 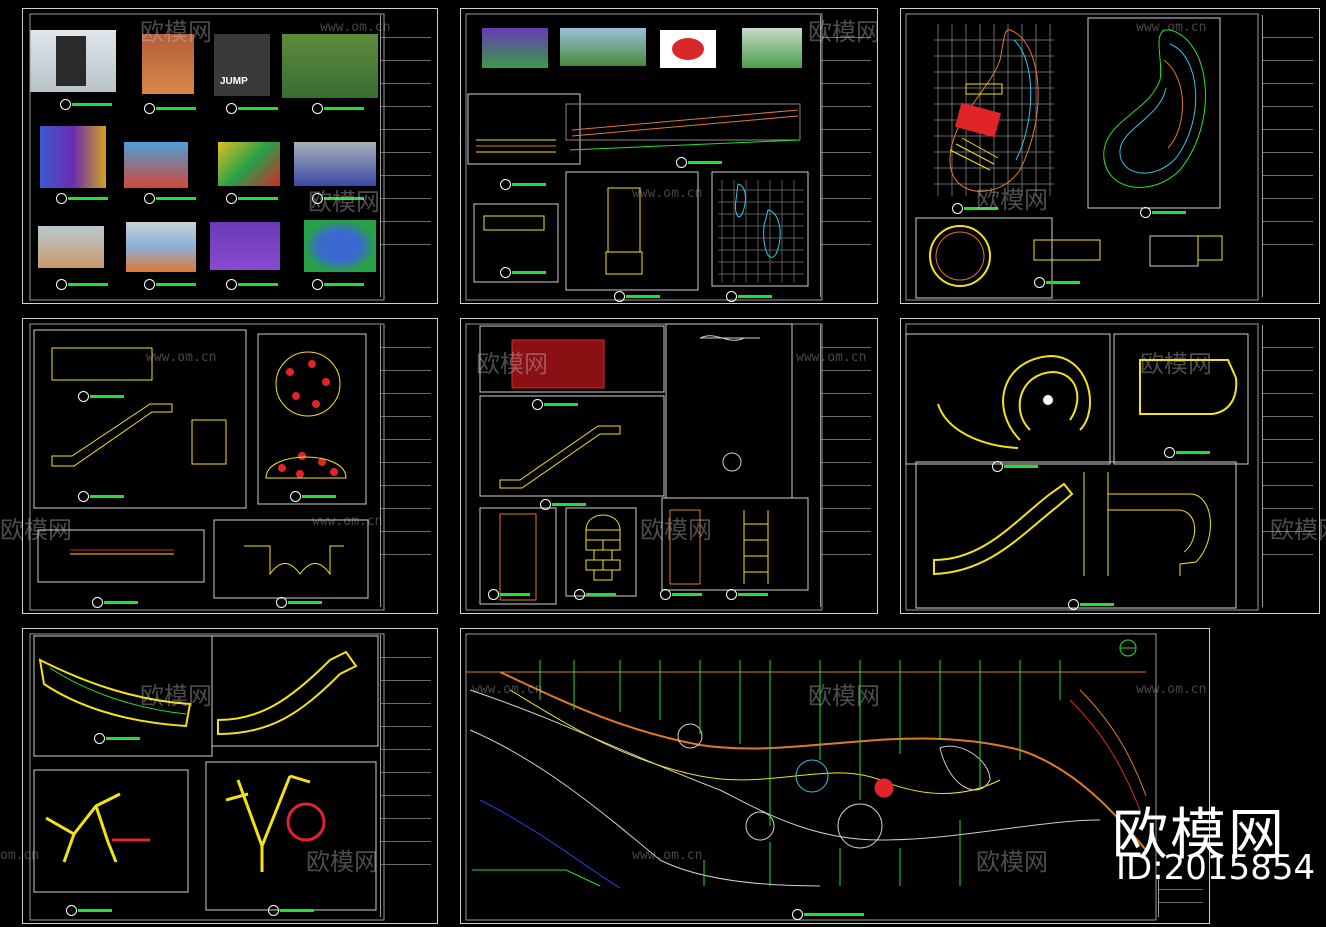 What do you see at coordinates (1216, 868) in the screenshot?
I see `model-id: ID:2015854` at bounding box center [1216, 868].